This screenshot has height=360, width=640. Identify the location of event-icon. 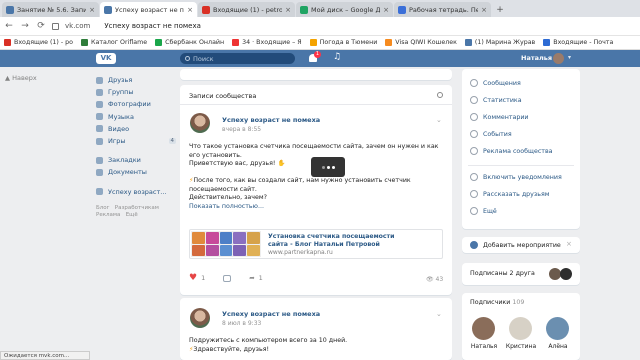
(474, 245).